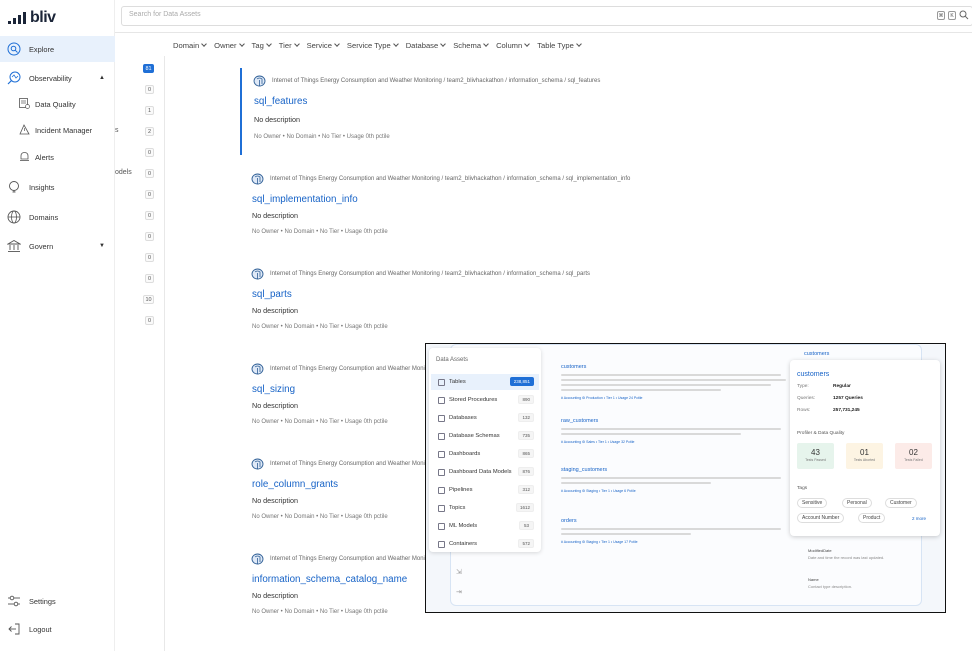 The image size is (972, 651). Describe the element at coordinates (830, 586) in the screenshot. I see `preview-column-desc: Contact type description.` at that location.